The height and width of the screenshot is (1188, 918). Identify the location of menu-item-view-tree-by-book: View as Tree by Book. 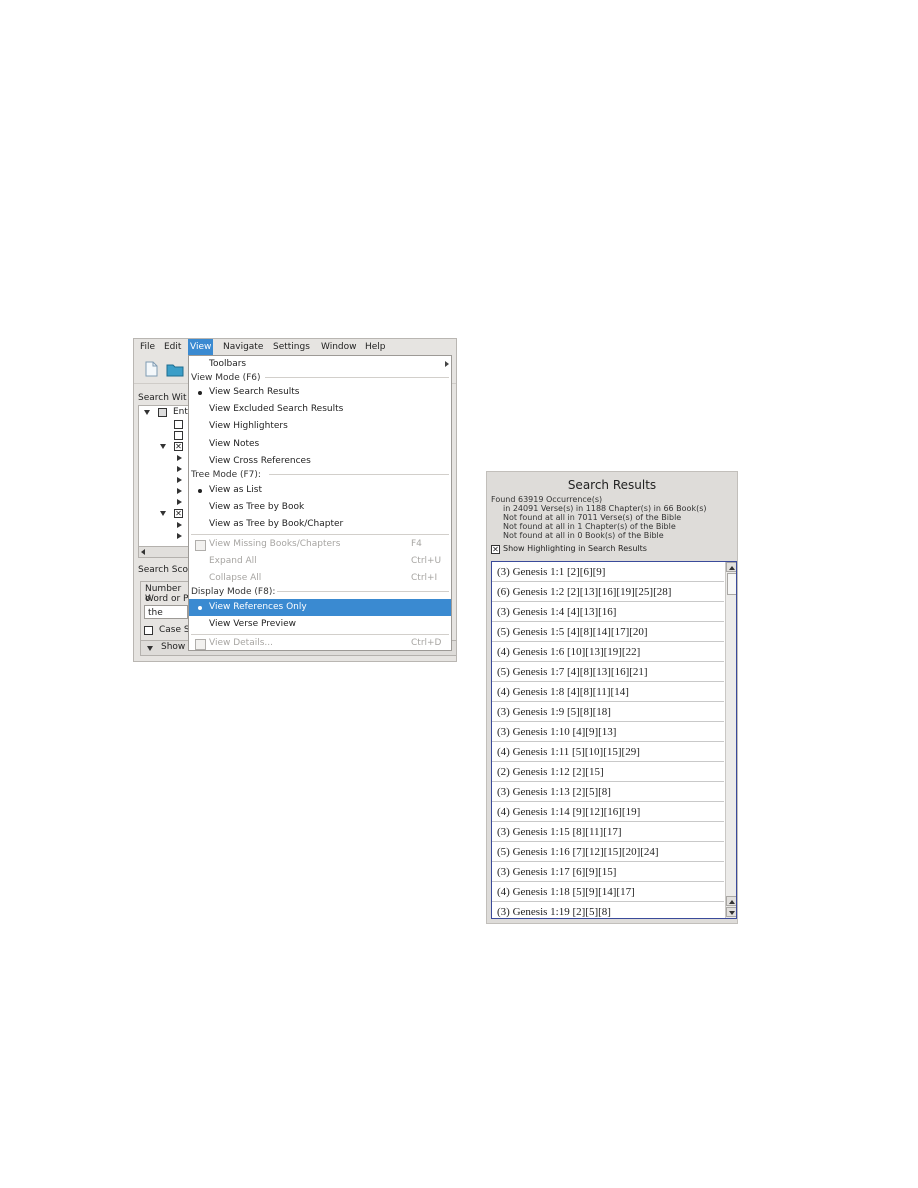
(320, 507).